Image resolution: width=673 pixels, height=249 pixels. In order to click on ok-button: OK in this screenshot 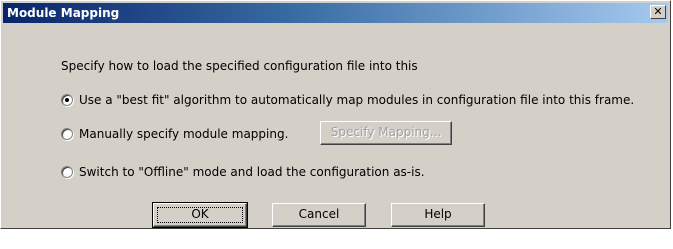, I will do `click(200, 215)`.